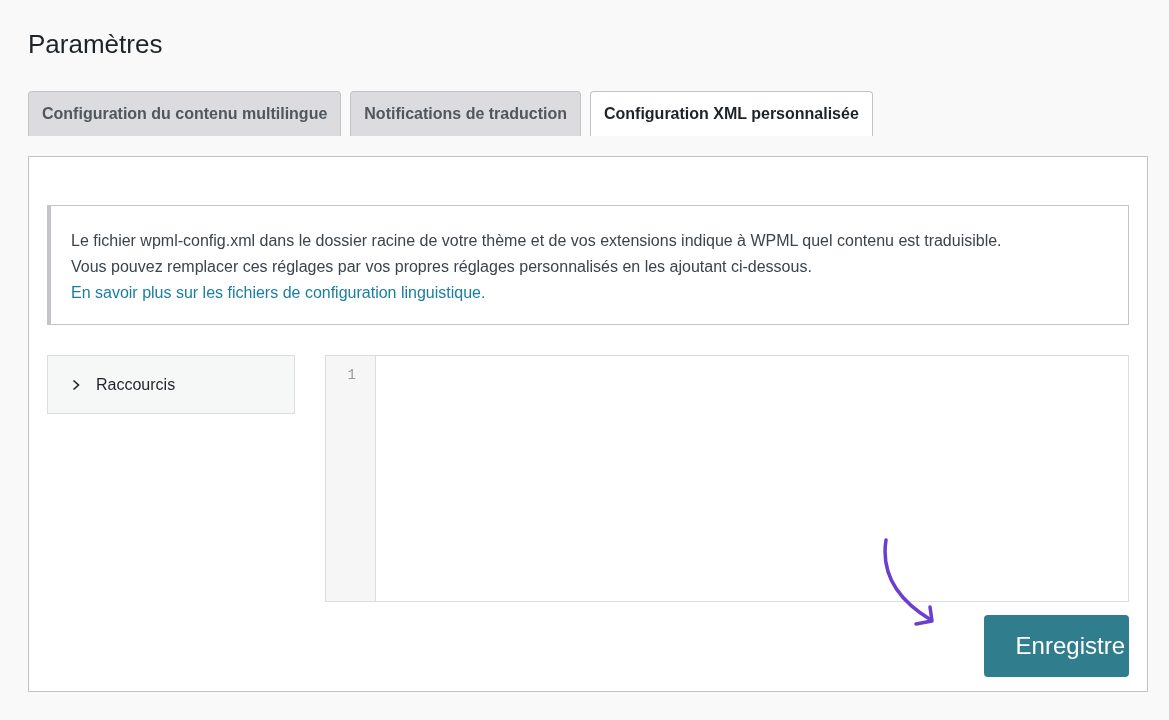  I want to click on shortcuts-toggle: Raccourcis, so click(171, 384).